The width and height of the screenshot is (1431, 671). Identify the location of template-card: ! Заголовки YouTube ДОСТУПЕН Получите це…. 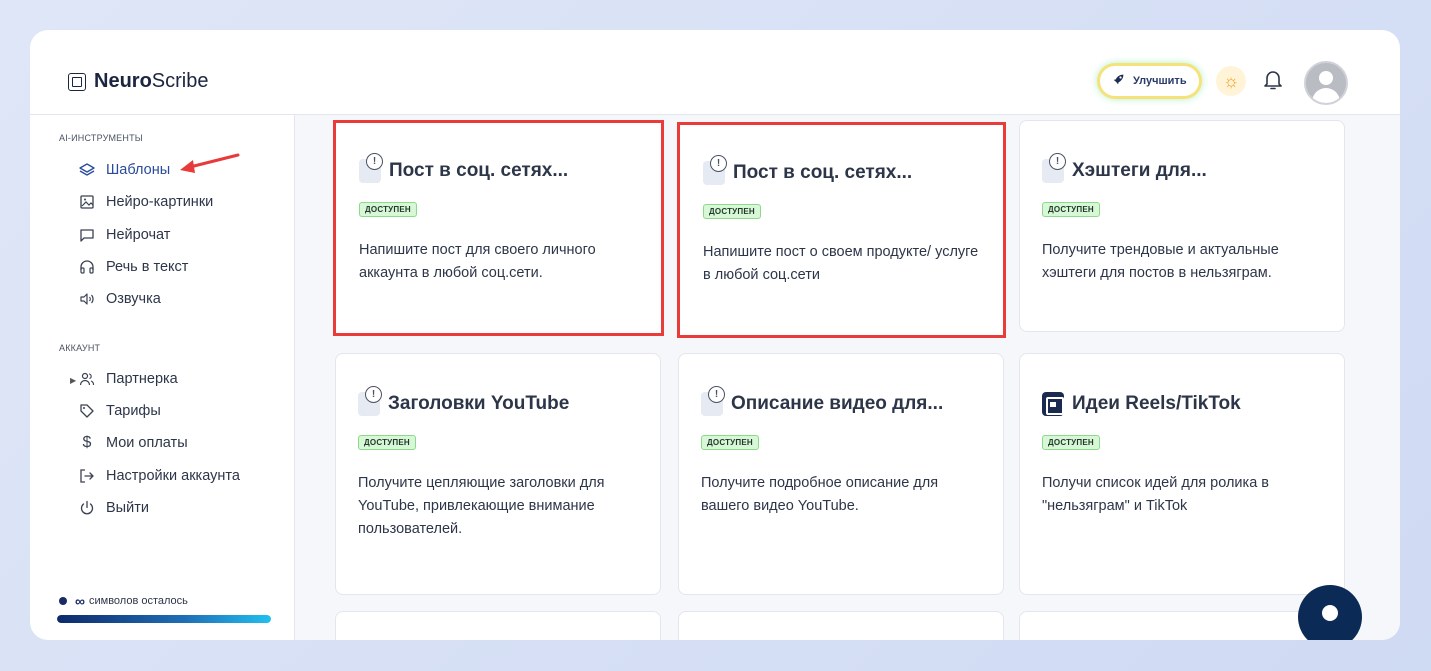
(498, 474).